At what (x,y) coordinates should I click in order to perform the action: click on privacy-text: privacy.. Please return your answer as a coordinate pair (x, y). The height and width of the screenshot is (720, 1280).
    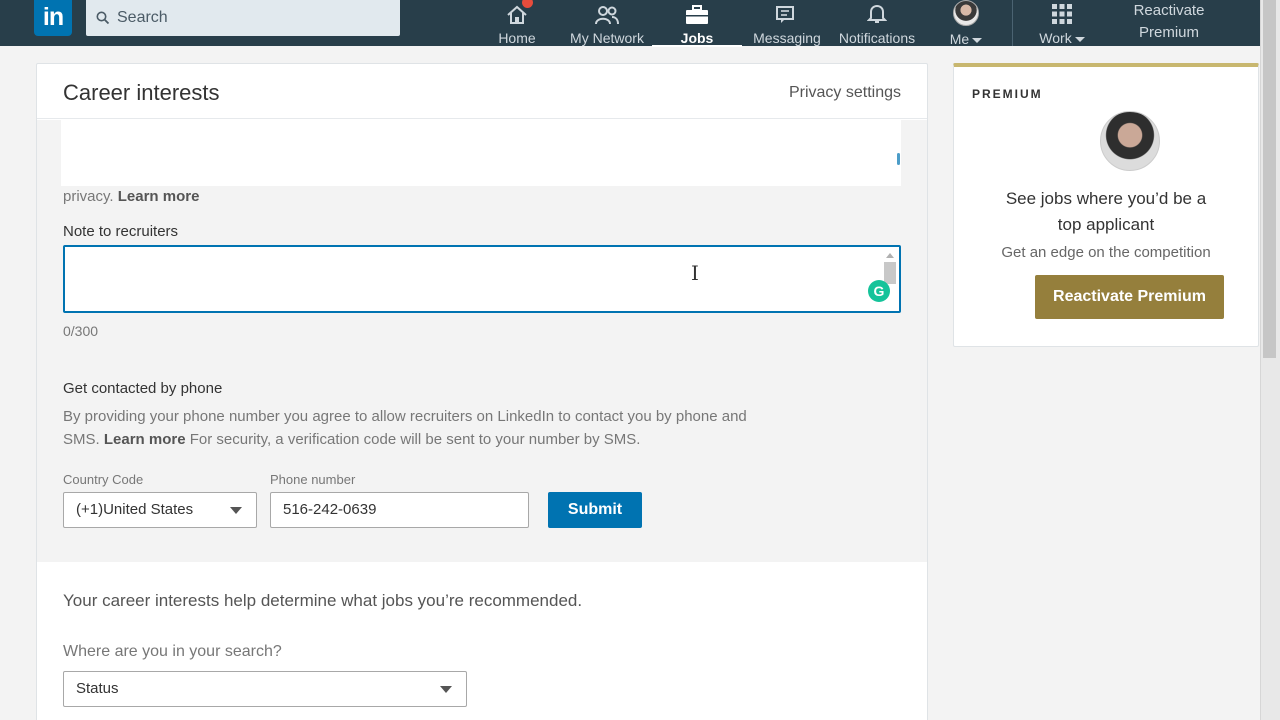
    Looking at the image, I should click on (88, 196).